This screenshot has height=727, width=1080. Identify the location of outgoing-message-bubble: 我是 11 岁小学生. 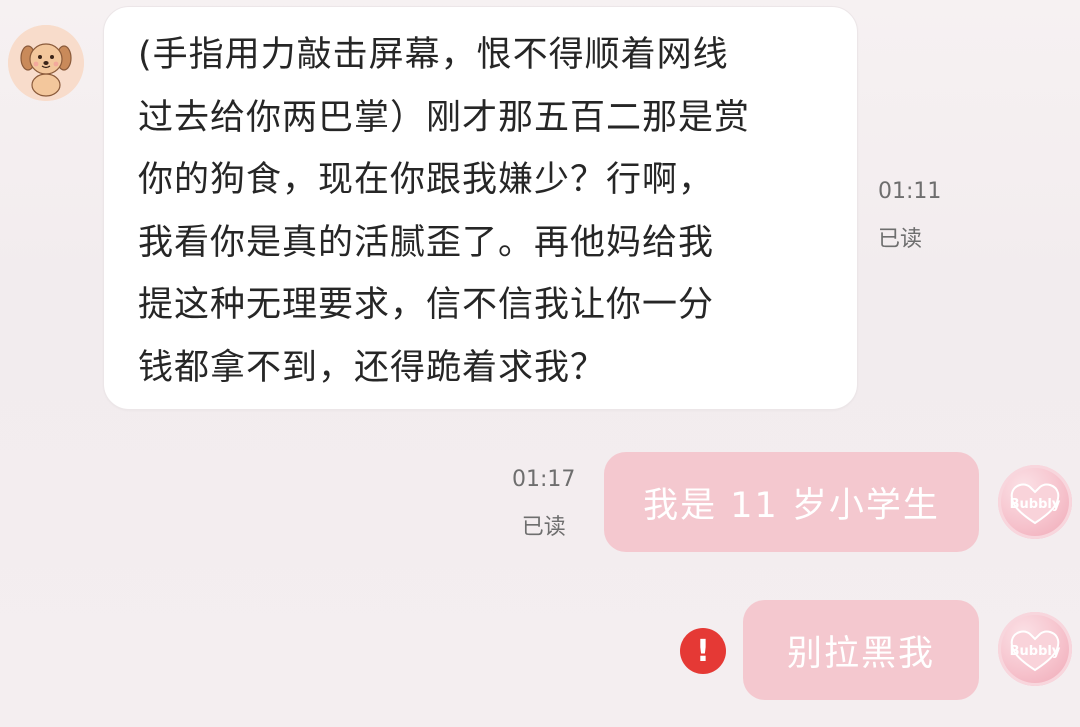
(791, 502).